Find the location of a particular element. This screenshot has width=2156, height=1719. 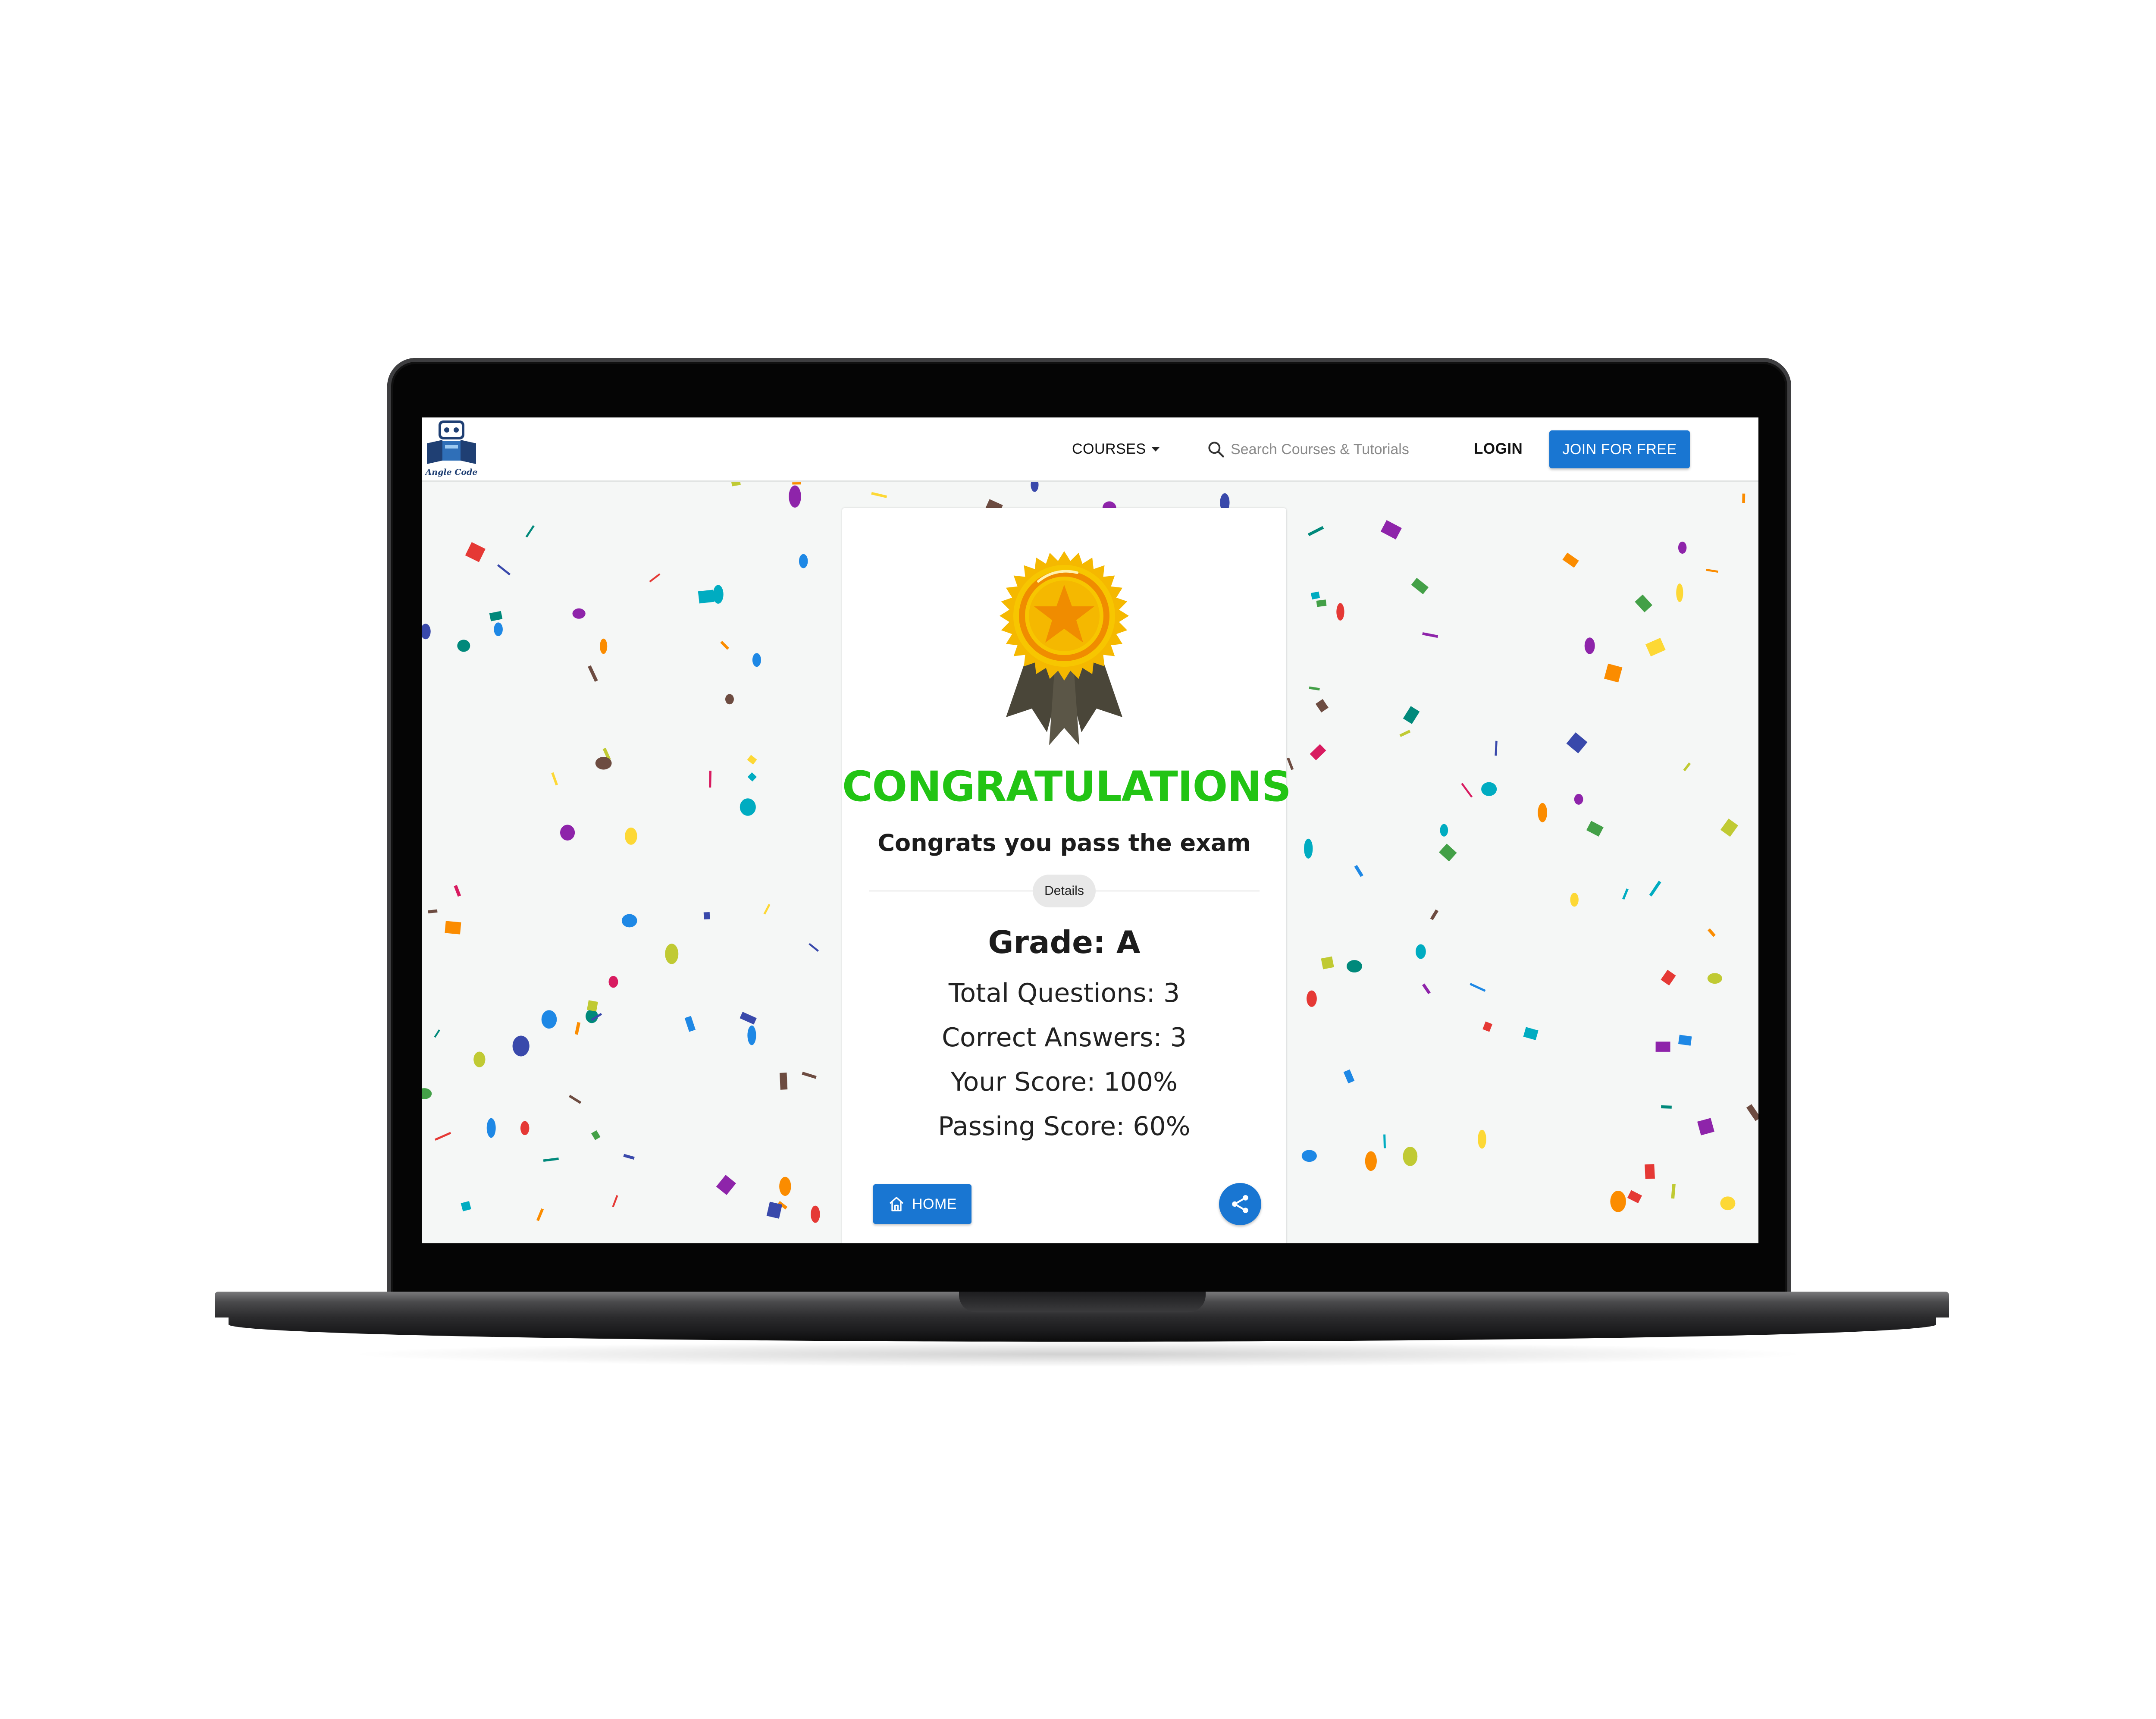

passing-score: Passing Score: 60% is located at coordinates (1064, 1126).